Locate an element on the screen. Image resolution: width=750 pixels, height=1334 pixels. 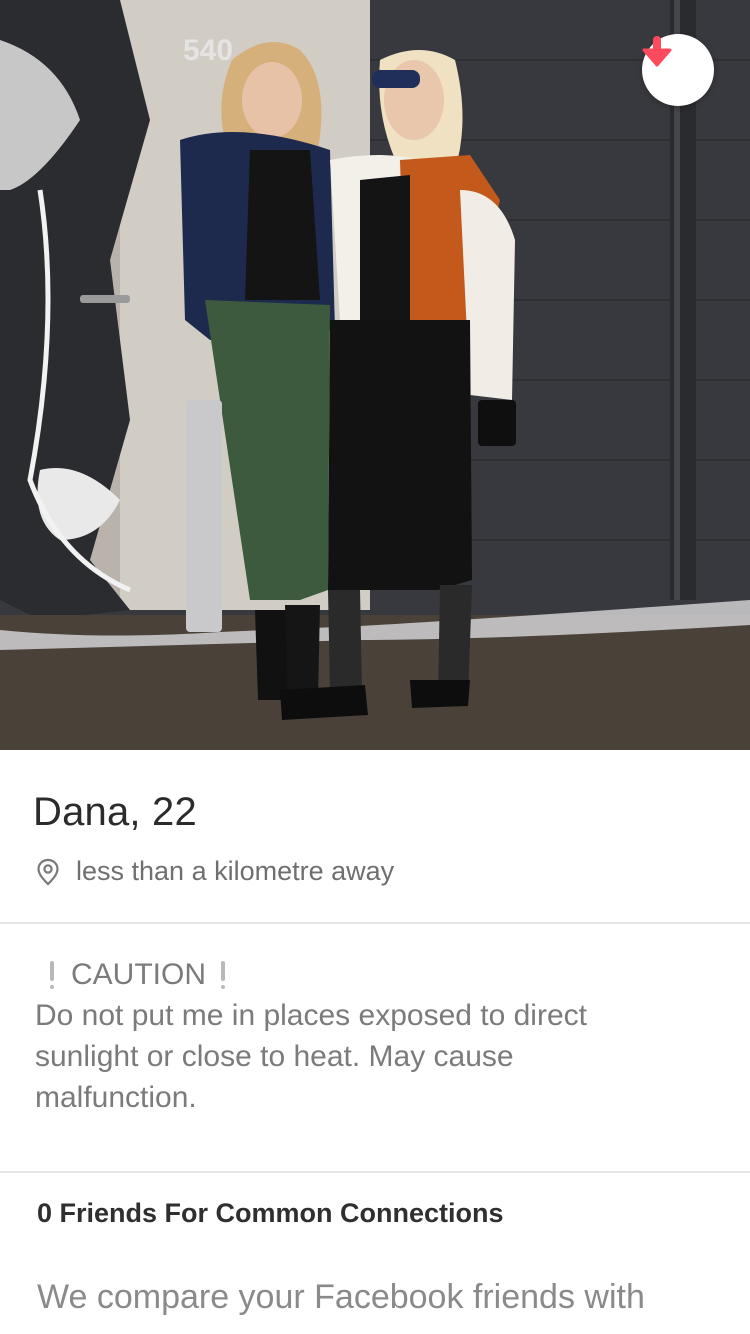
caution-heading: CAUTION is located at coordinates (380, 974).